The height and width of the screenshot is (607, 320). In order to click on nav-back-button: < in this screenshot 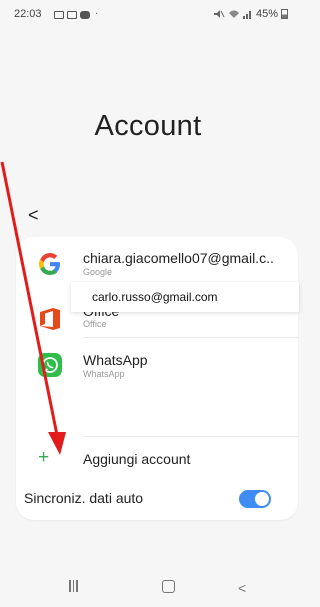, I will do `click(242, 588)`.